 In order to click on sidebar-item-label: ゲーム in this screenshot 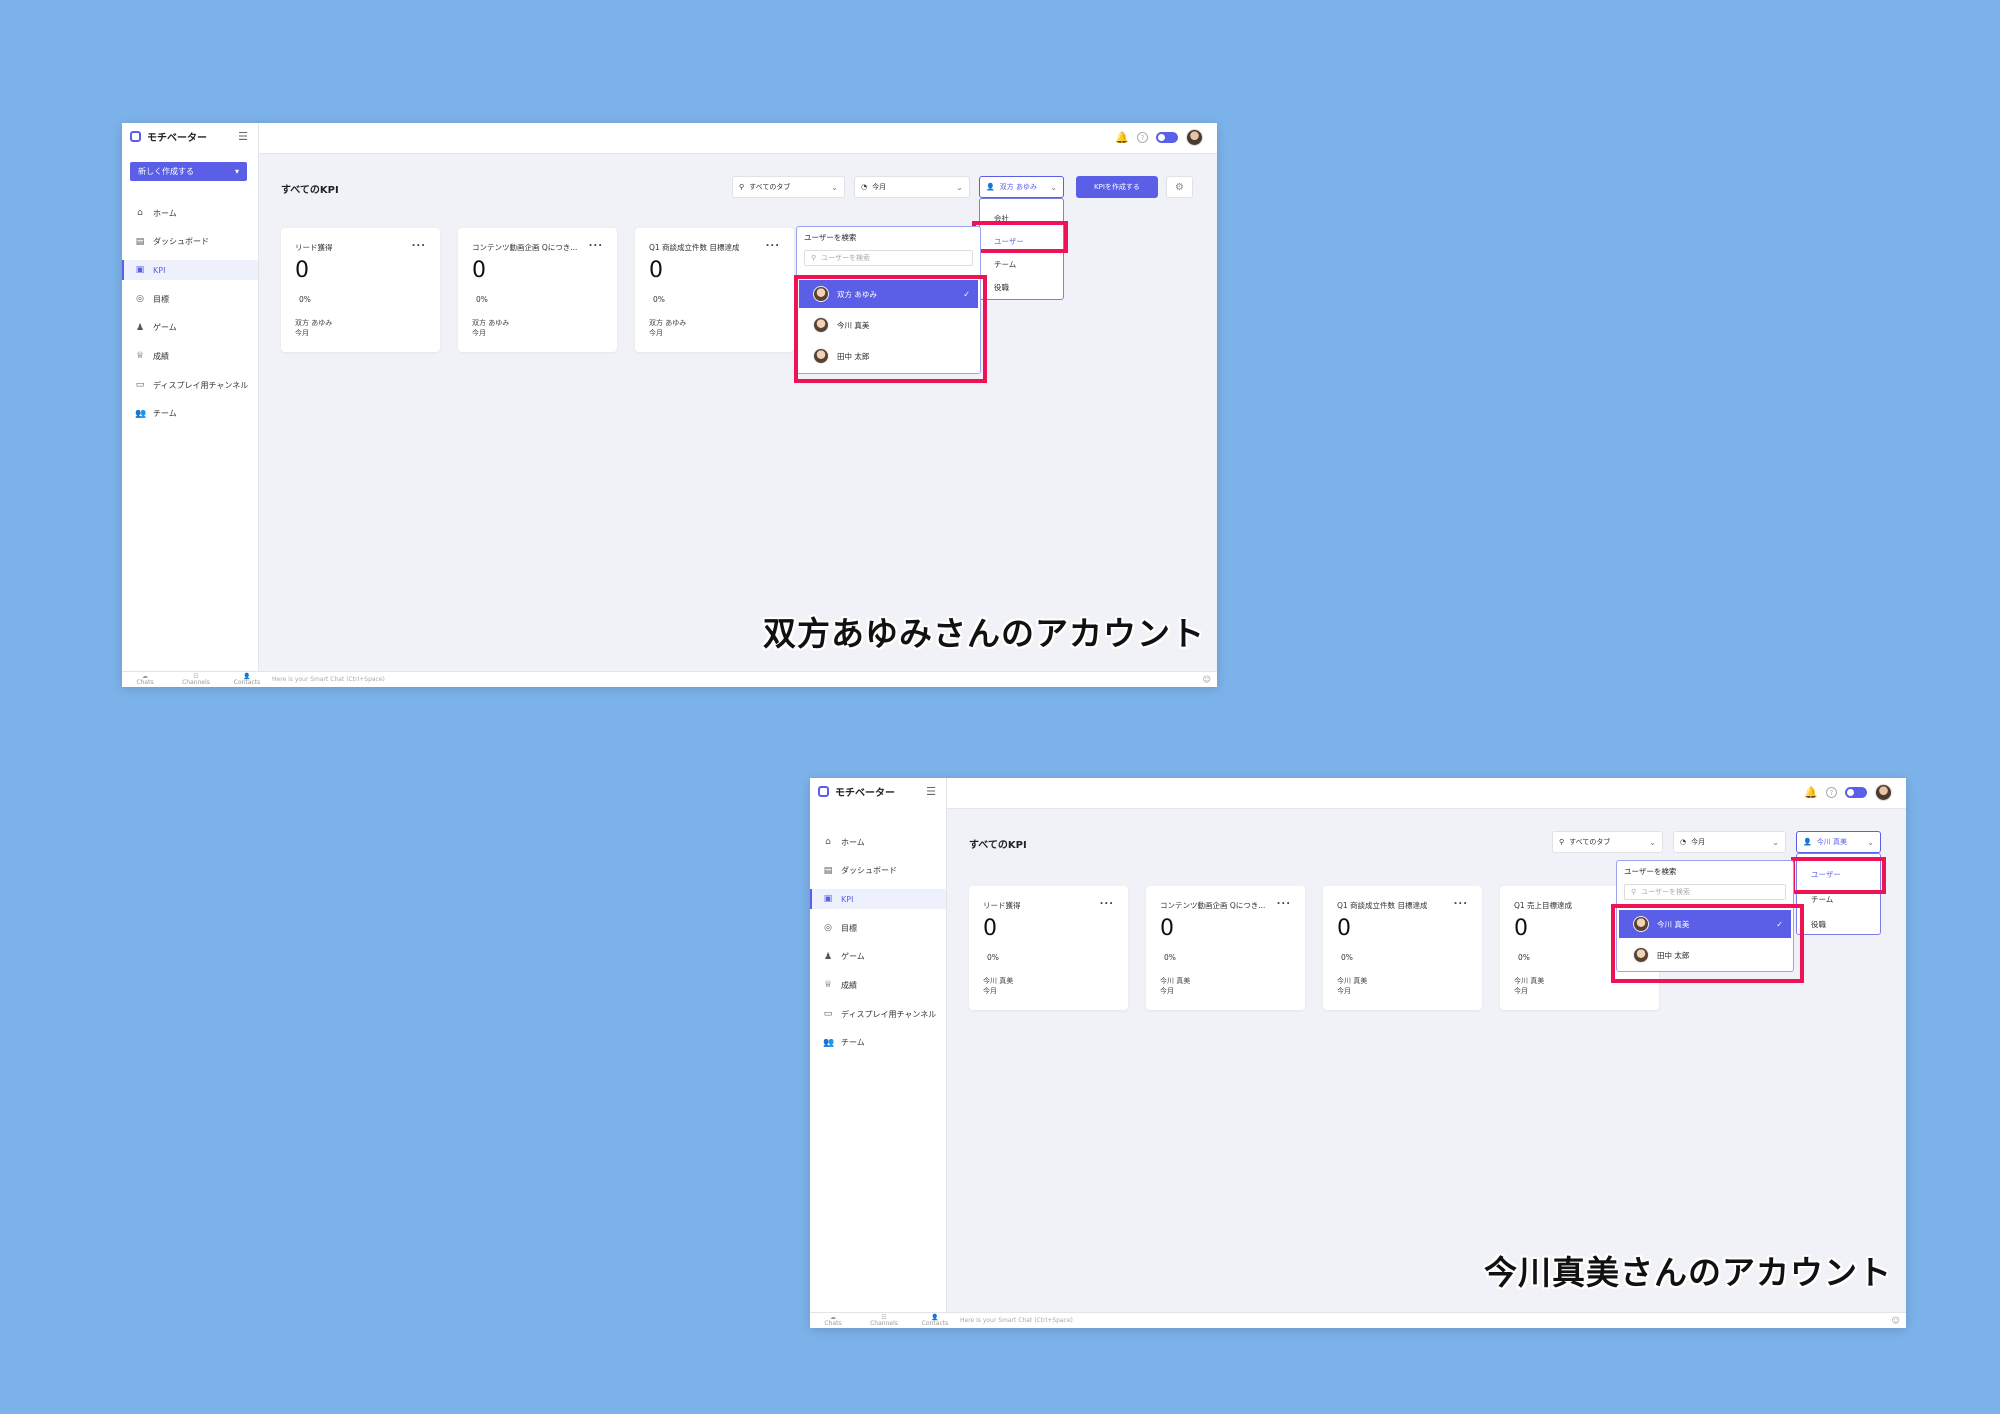, I will do `click(165, 328)`.